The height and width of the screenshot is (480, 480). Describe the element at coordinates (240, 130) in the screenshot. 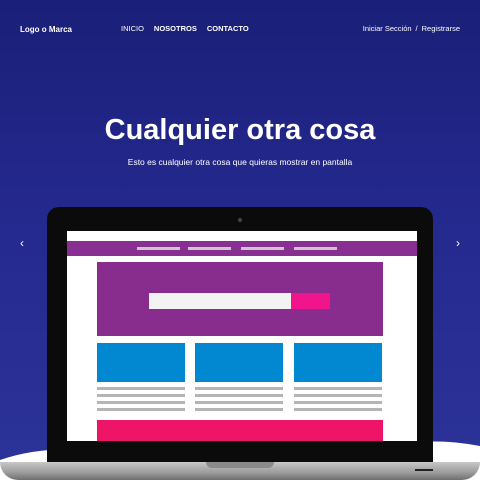

I see `hero-title: Cualquier otra cosa` at that location.